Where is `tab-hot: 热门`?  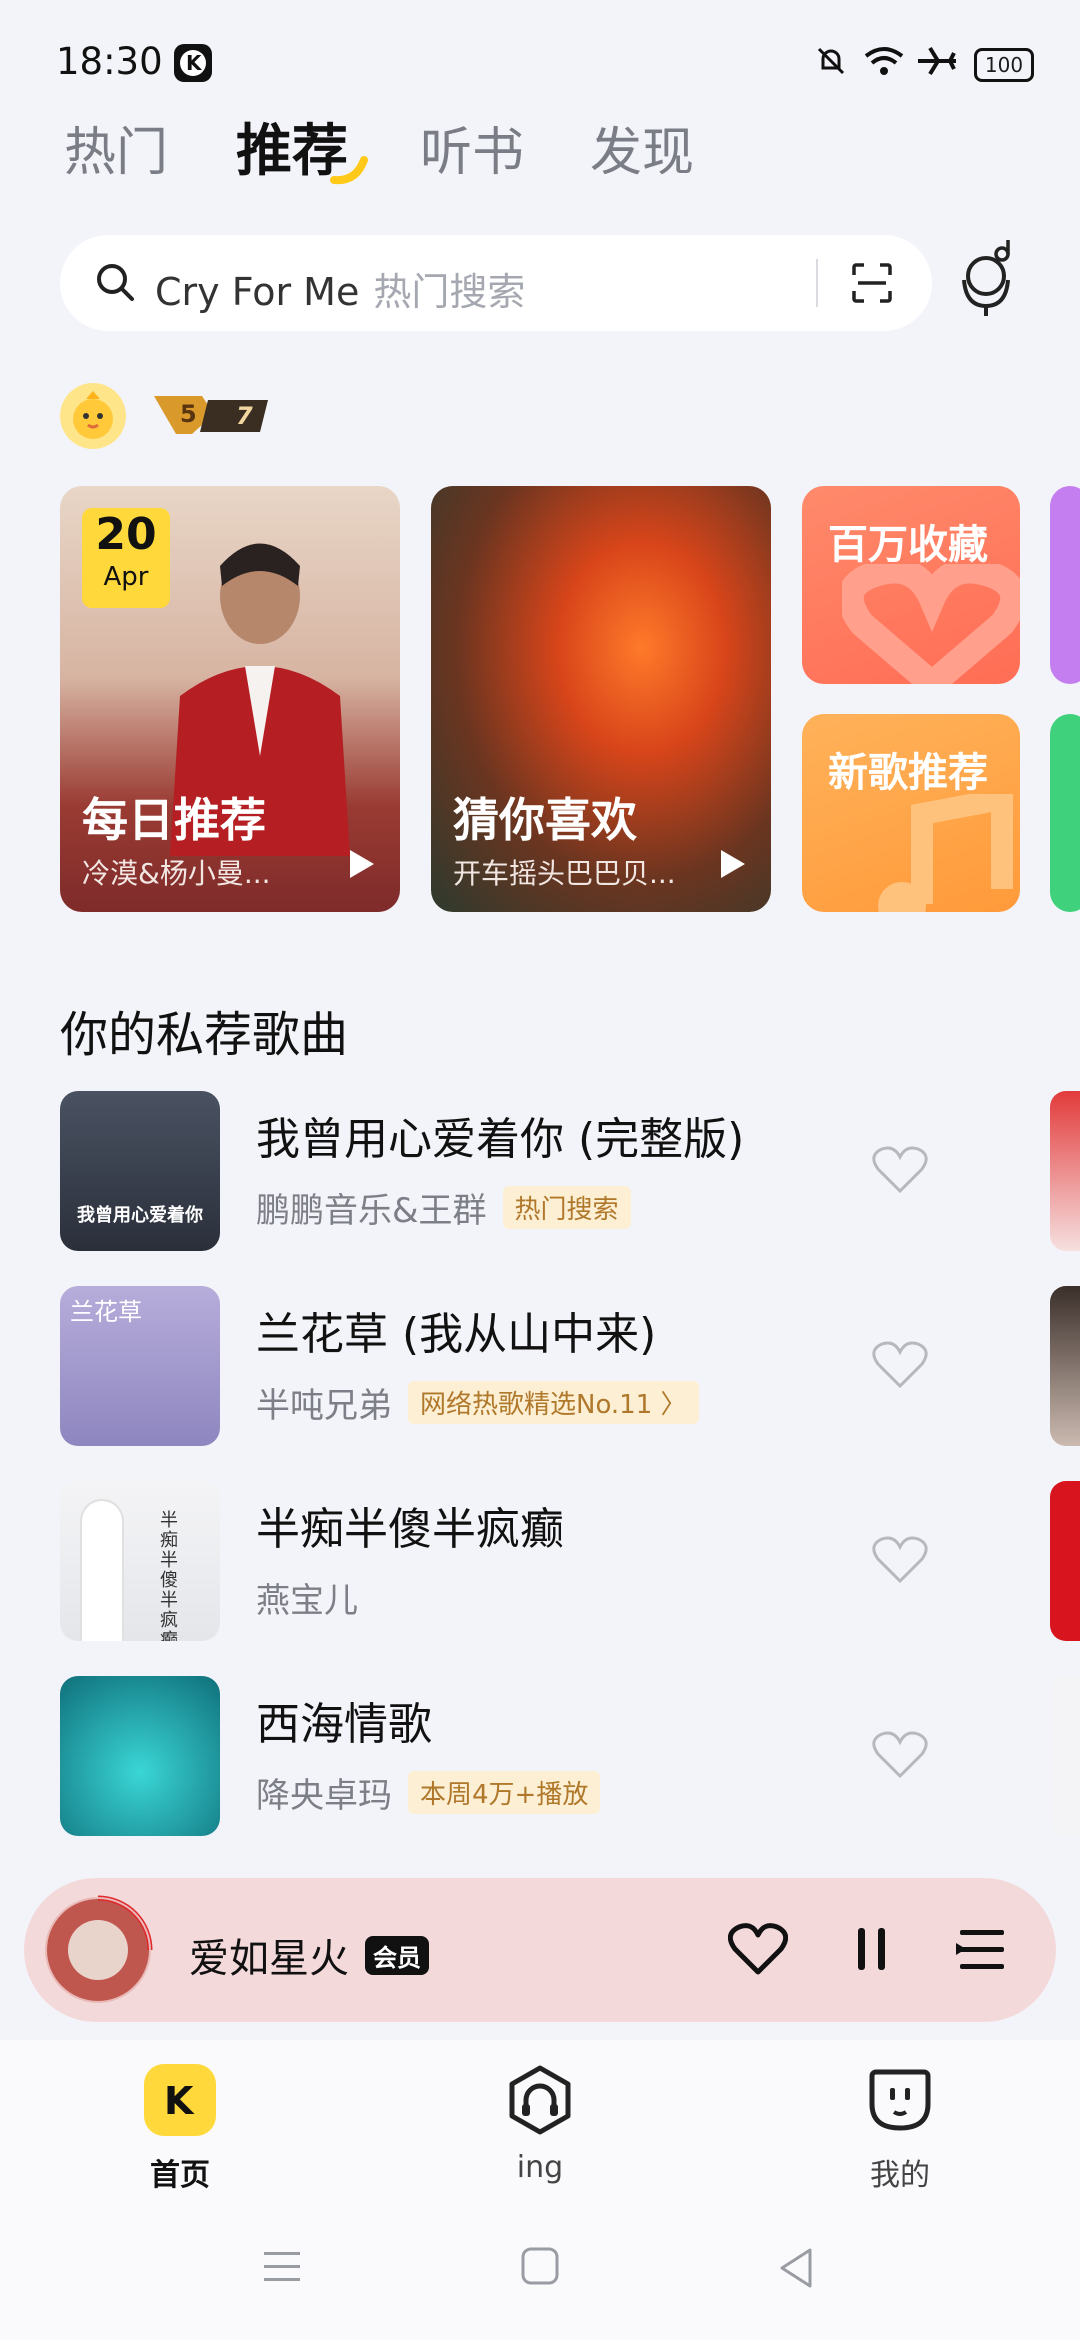 tab-hot: 热门 is located at coordinates (116, 147).